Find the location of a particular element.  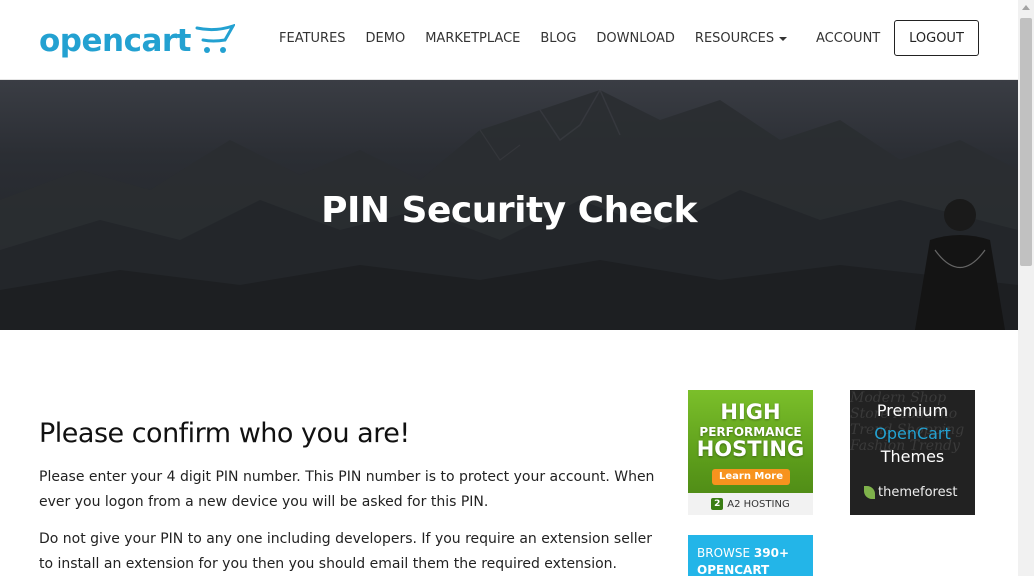

nav-features-label: FEATURES is located at coordinates (312, 38).